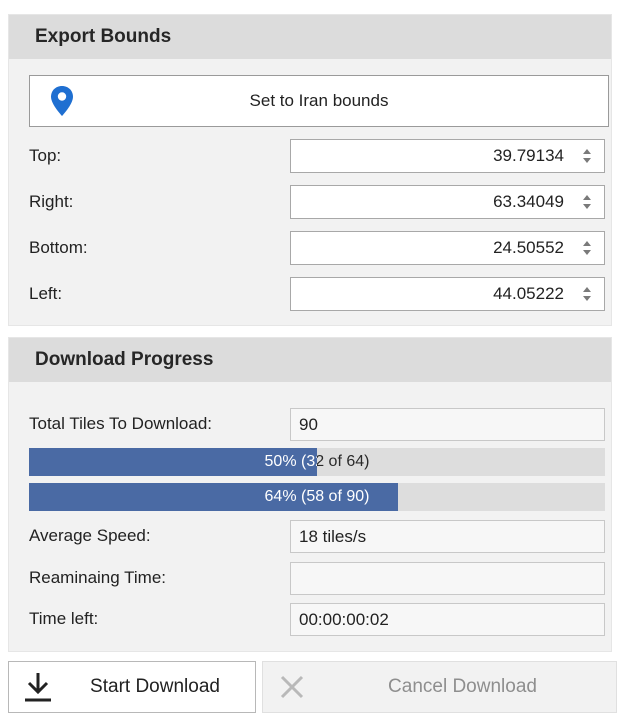  Describe the element at coordinates (528, 155) in the screenshot. I see `top-value: 39.79134` at that location.